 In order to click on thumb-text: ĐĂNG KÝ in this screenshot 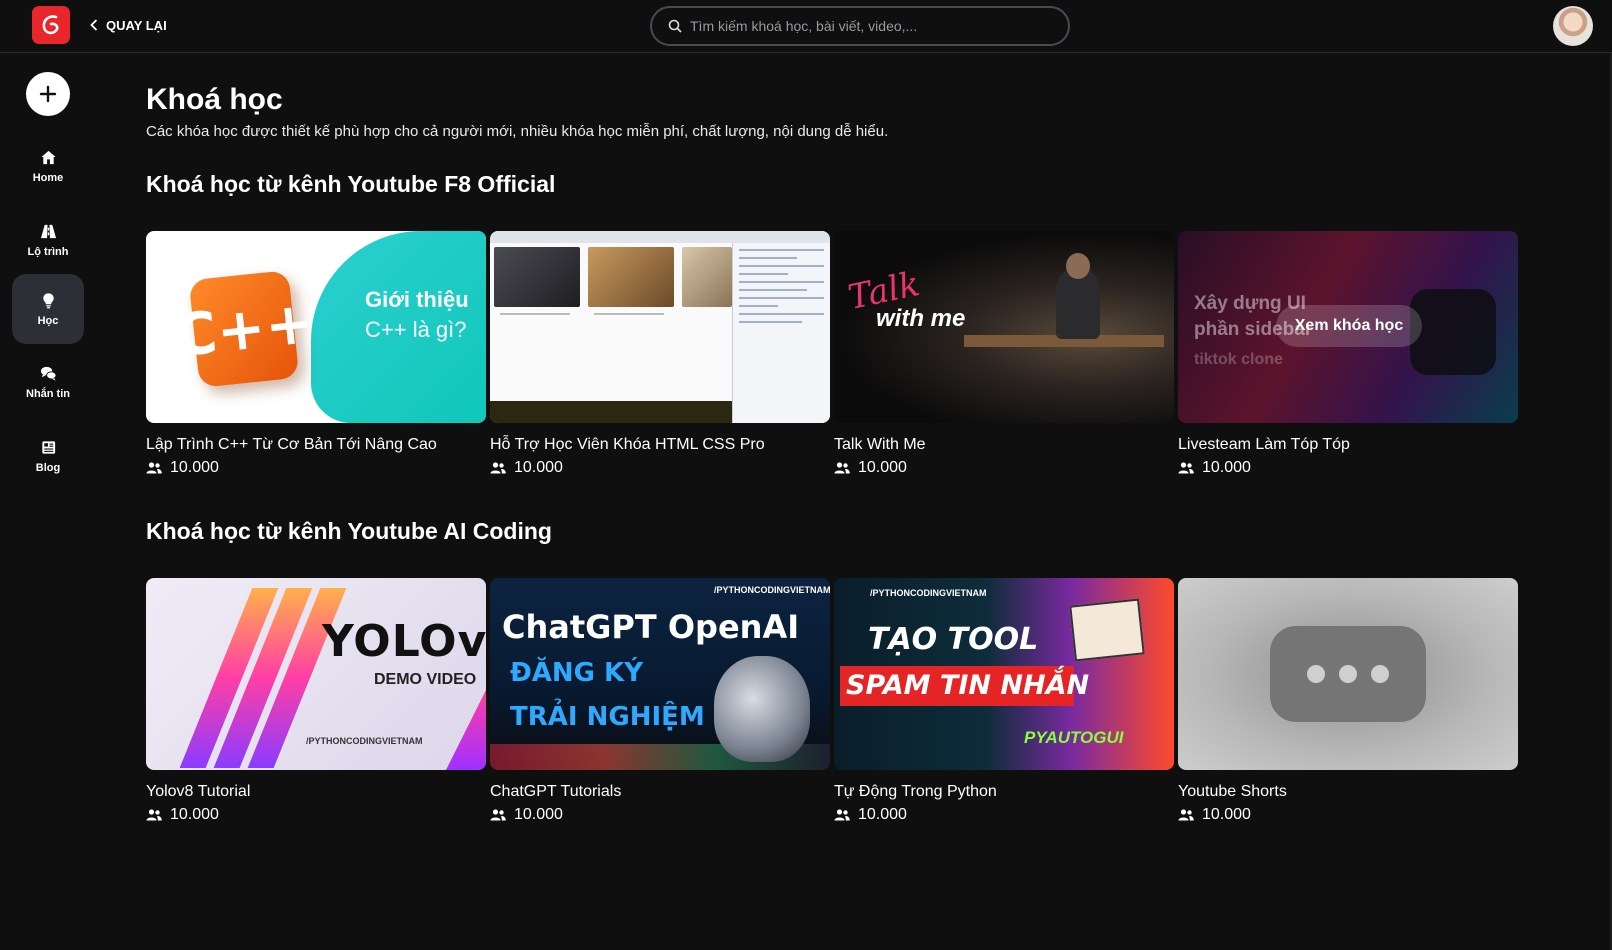, I will do `click(577, 673)`.